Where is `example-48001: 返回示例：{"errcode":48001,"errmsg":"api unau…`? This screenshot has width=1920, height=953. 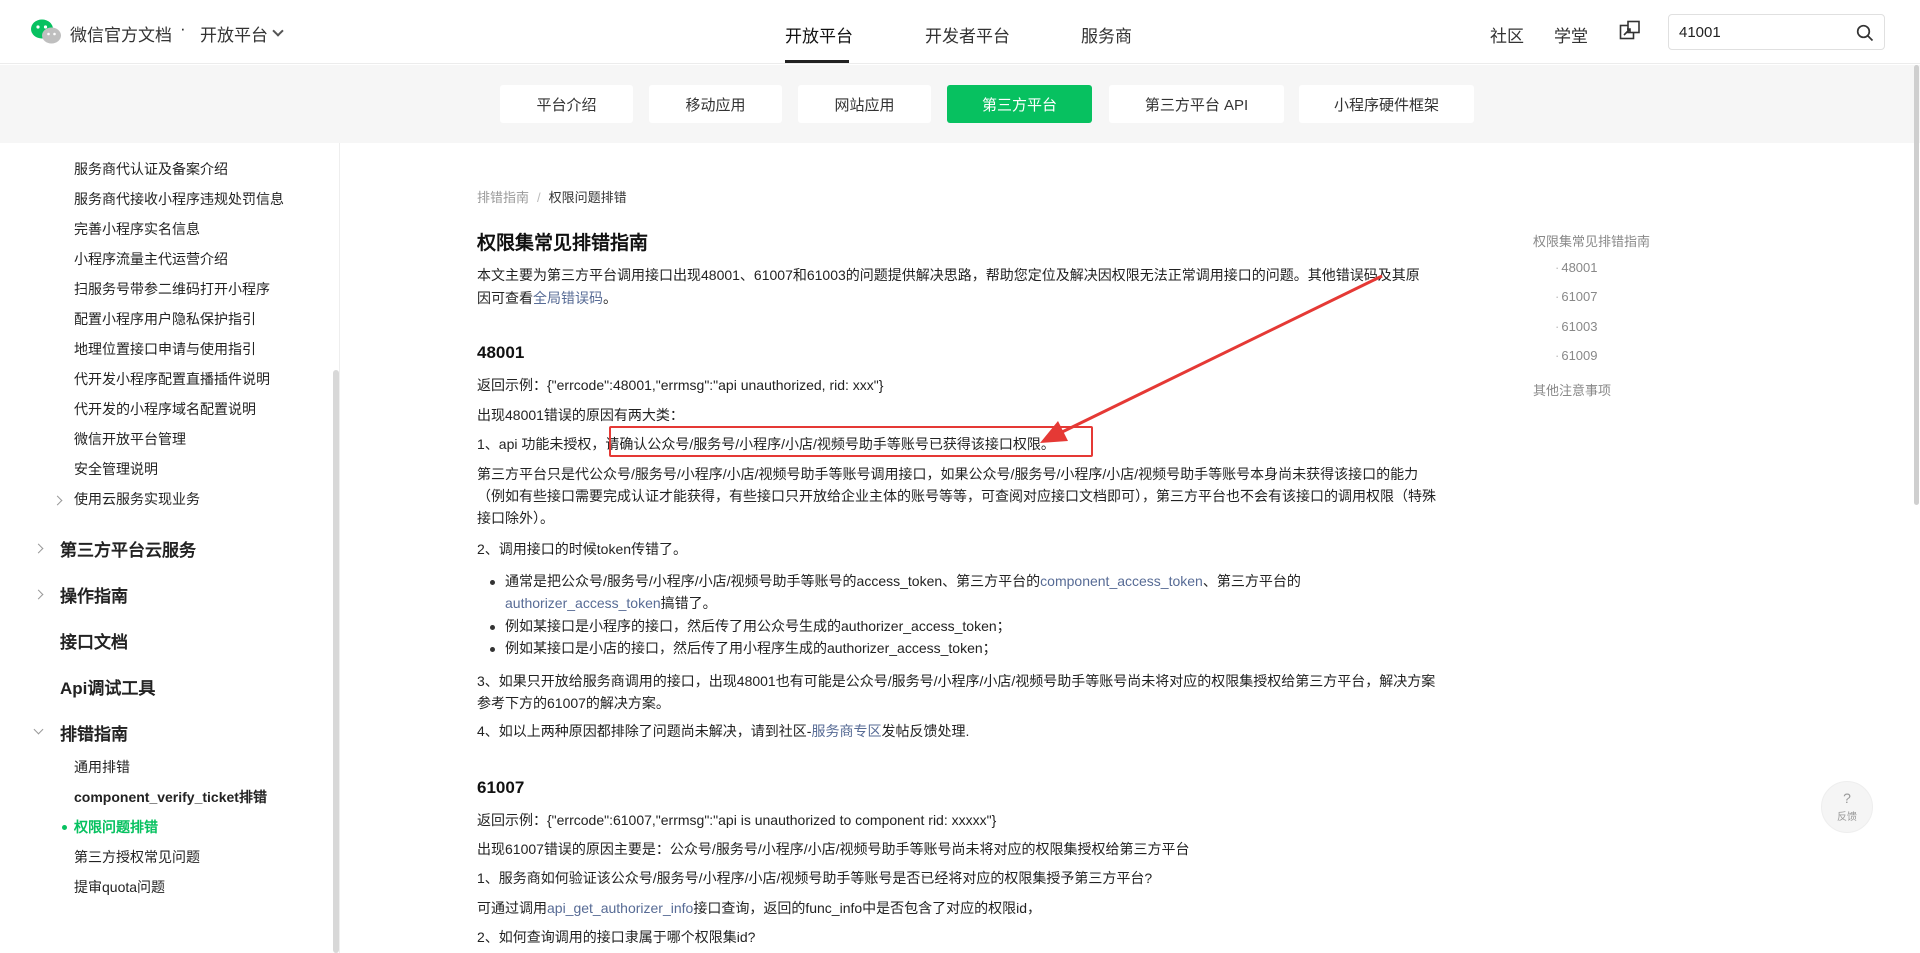 example-48001: 返回示例：{"errcode":48001,"errmsg":"api unau… is located at coordinates (680, 385).